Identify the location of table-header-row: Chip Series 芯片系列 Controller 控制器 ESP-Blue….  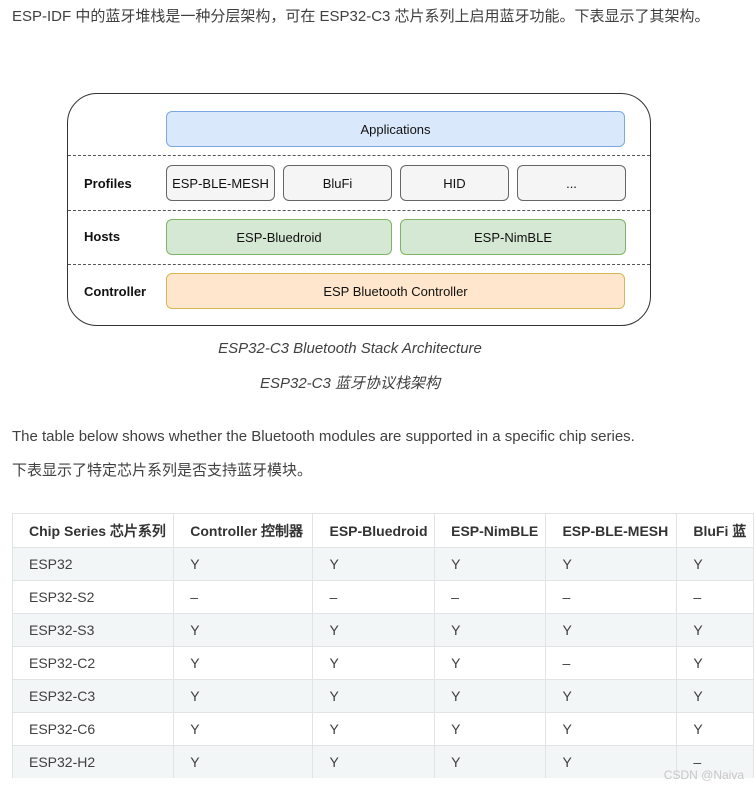
(383, 530).